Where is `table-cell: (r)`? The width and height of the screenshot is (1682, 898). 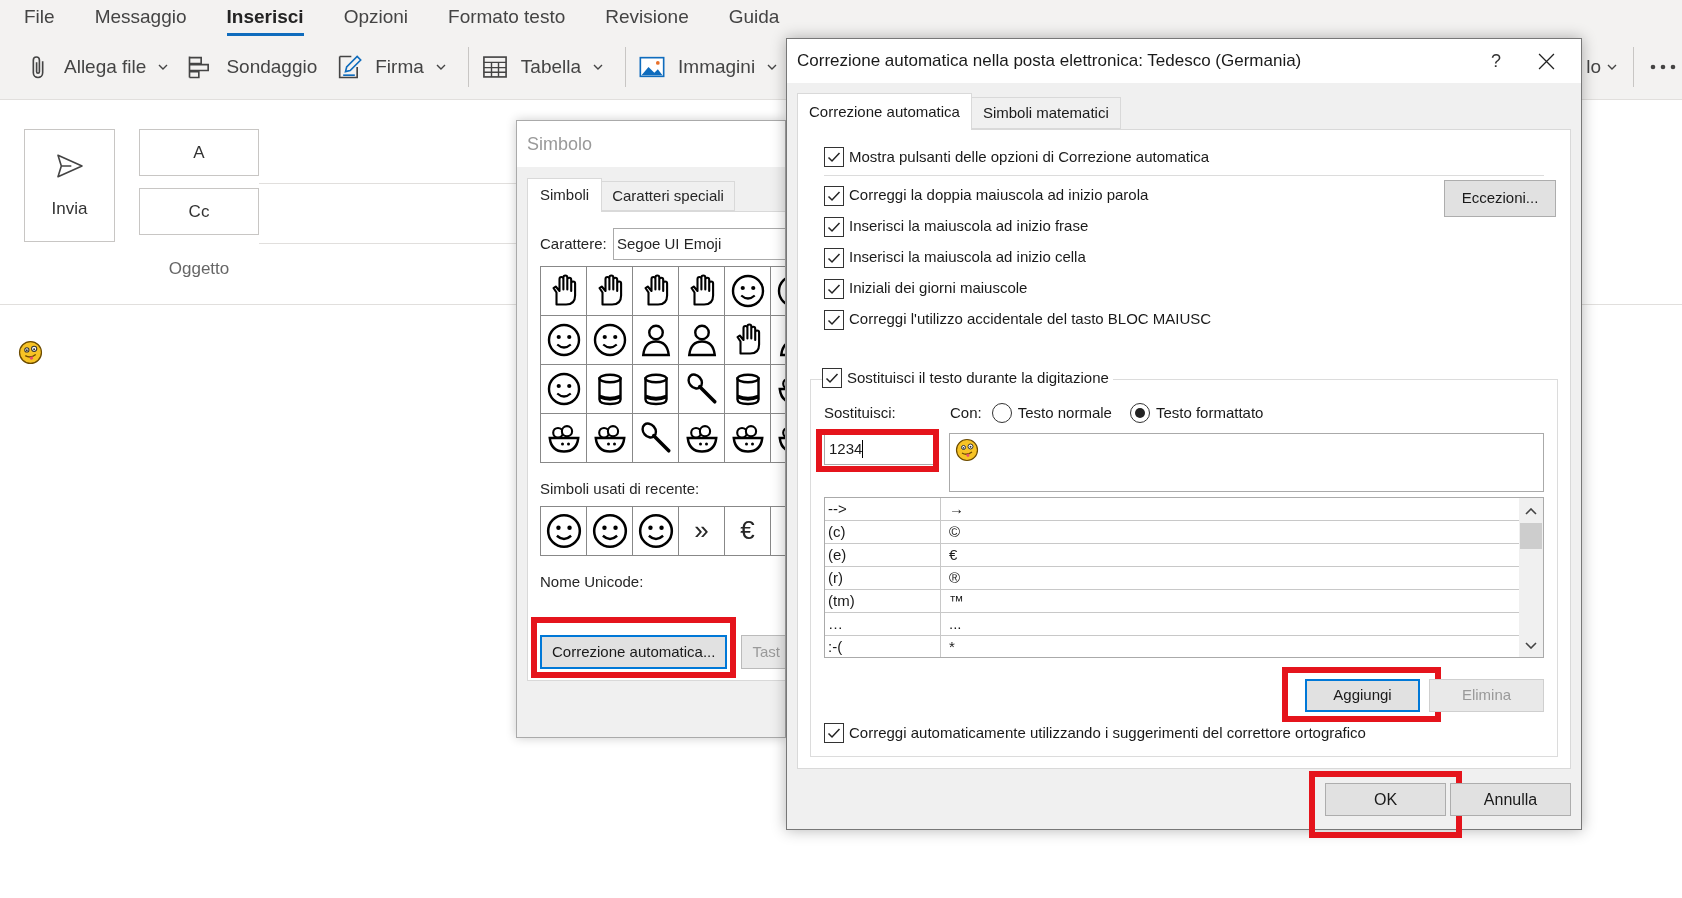
table-cell: (r) is located at coordinates (883, 578).